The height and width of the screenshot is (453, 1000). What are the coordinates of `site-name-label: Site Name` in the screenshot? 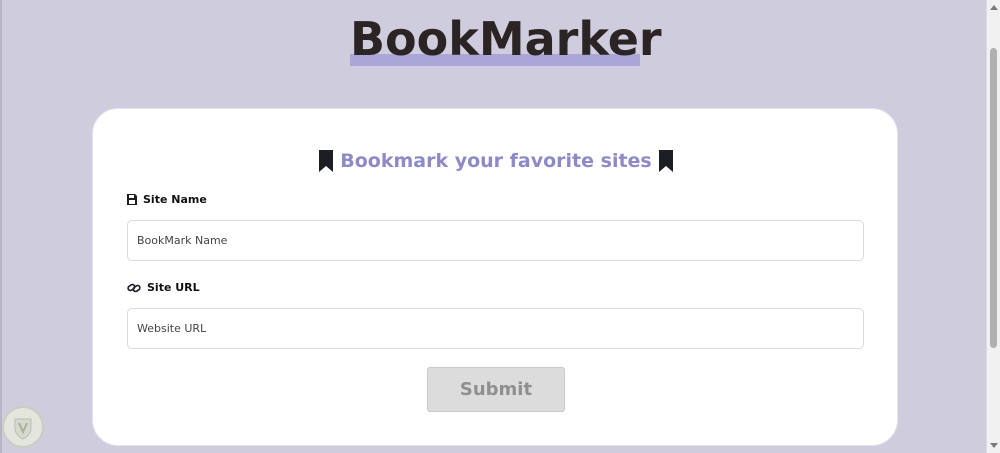 It's located at (167, 199).